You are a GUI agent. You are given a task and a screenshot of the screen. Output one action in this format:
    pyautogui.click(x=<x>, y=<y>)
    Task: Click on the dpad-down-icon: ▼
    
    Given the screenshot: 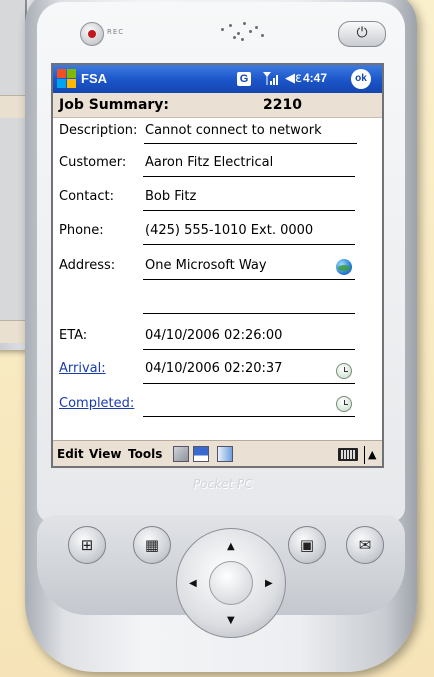 What is the action you would take?
    pyautogui.click(x=231, y=620)
    